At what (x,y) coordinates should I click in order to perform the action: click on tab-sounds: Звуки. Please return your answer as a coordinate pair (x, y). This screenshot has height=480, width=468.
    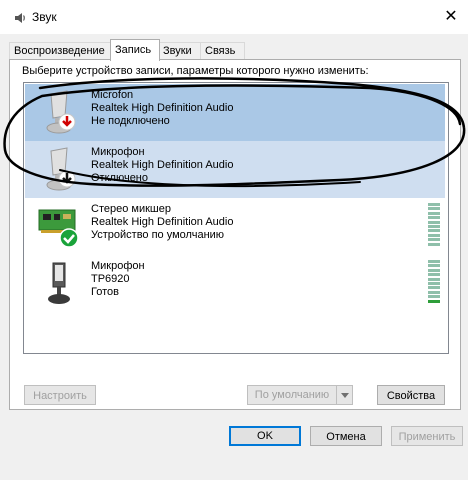
    Looking at the image, I should click on (180, 51).